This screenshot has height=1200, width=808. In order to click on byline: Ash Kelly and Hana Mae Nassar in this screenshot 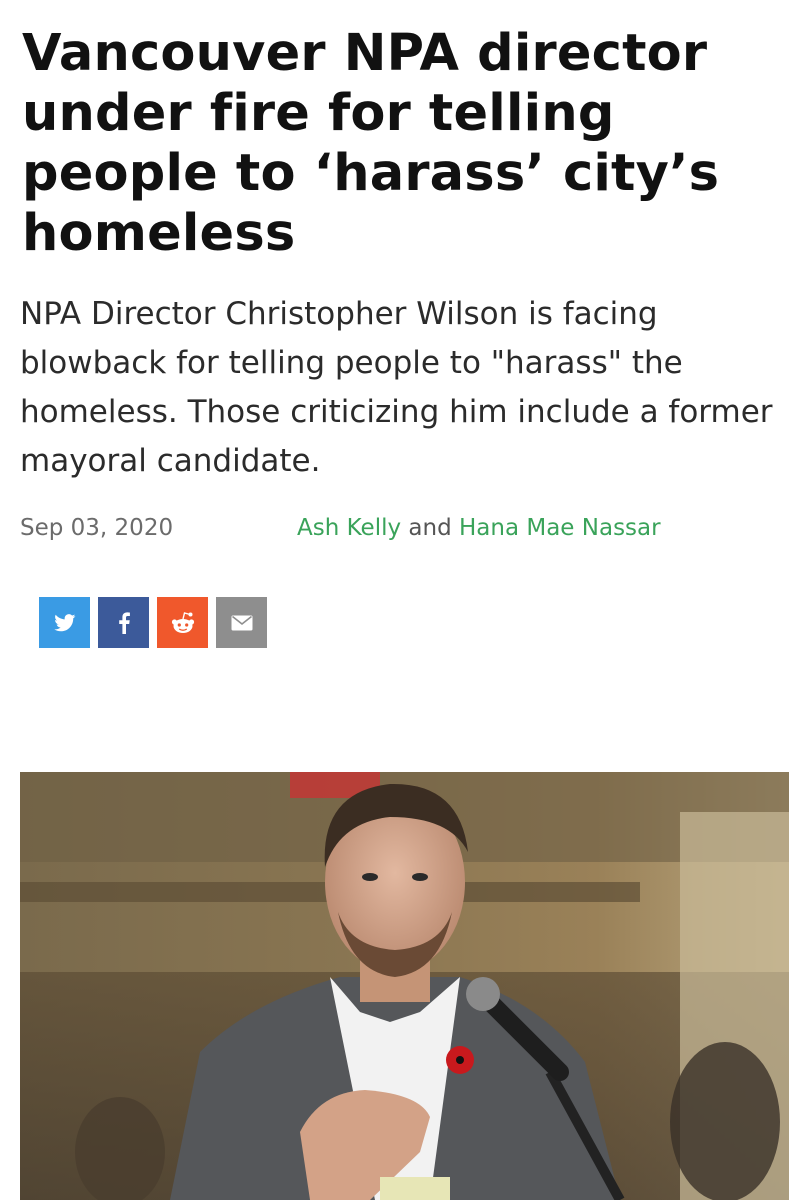, I will do `click(479, 528)`.